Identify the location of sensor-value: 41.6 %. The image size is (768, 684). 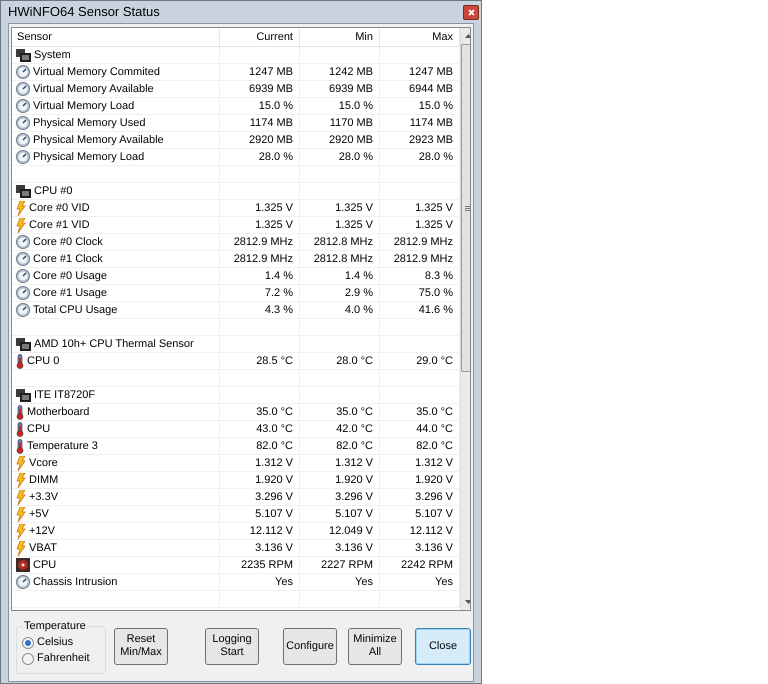
(435, 310).